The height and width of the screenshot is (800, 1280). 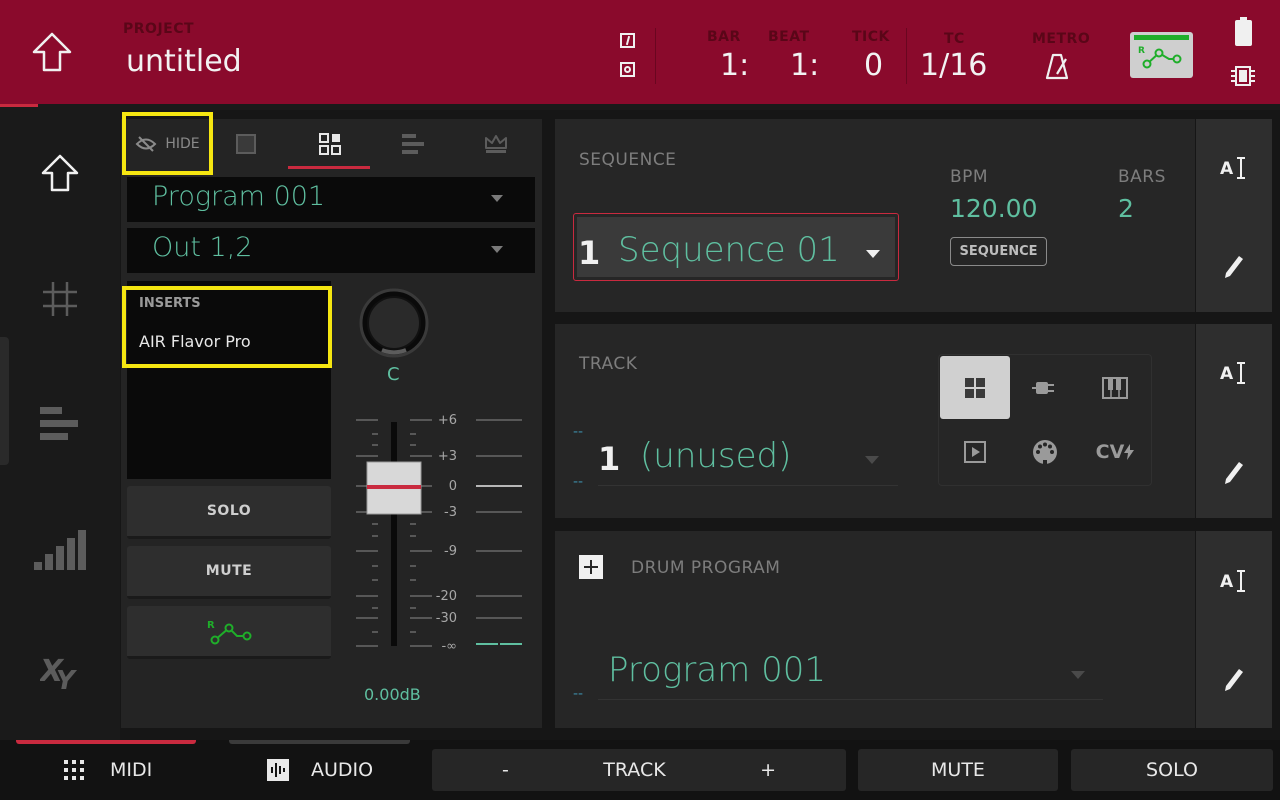 I want to click on track-mute-button: MUTE, so click(x=958, y=770).